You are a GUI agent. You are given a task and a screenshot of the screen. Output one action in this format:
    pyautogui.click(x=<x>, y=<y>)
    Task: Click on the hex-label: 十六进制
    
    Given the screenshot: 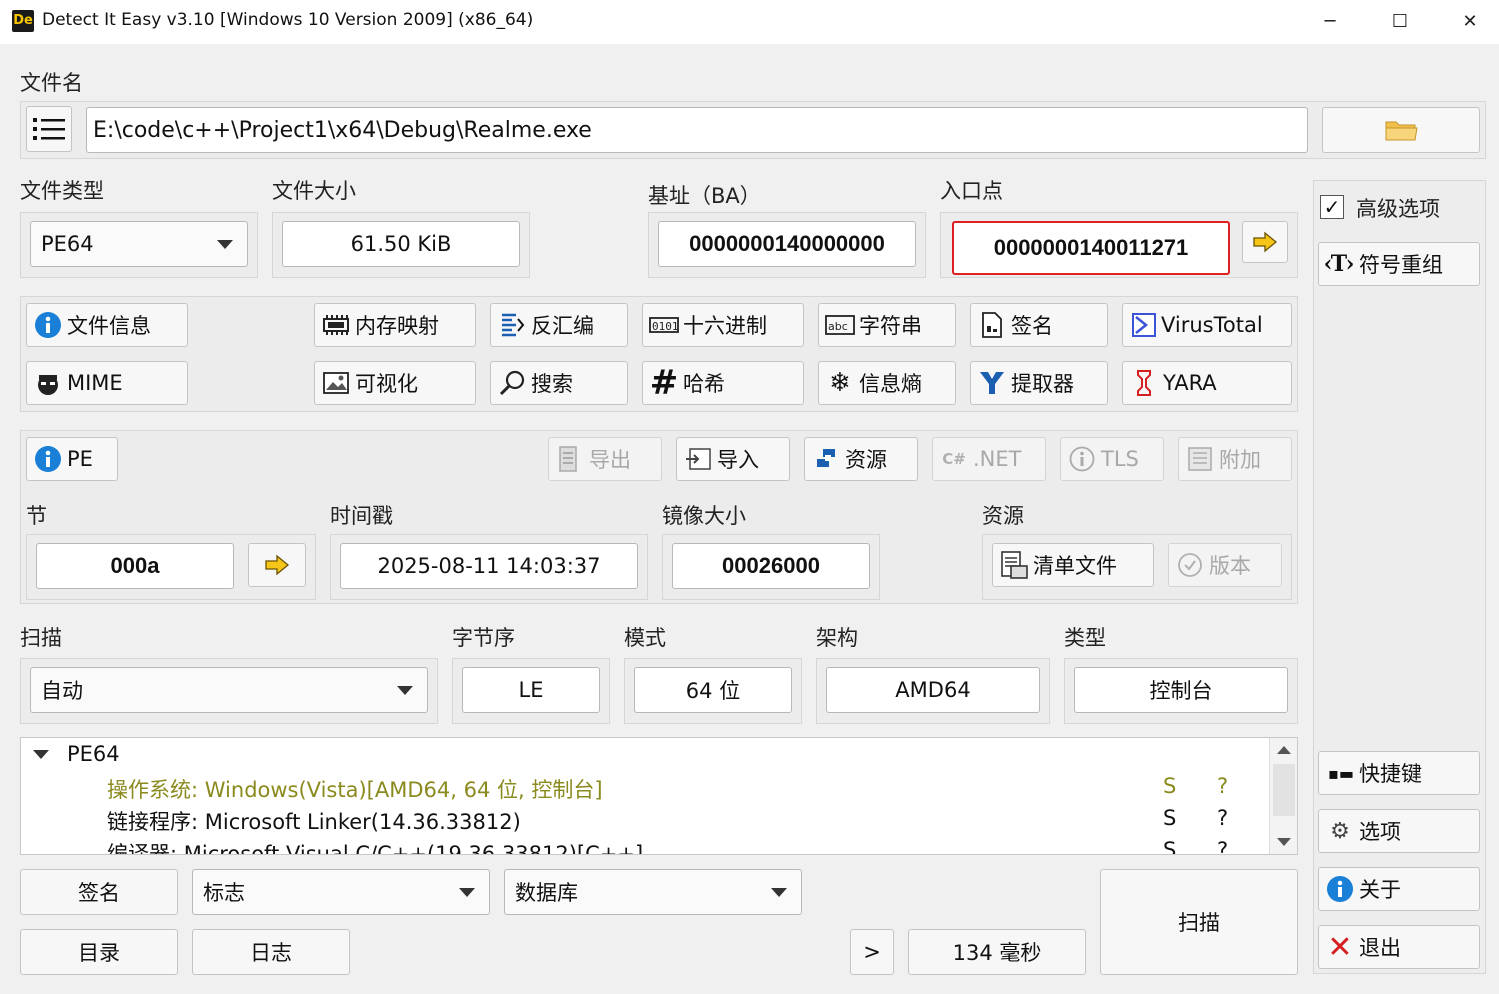 What is the action you would take?
    pyautogui.click(x=725, y=326)
    